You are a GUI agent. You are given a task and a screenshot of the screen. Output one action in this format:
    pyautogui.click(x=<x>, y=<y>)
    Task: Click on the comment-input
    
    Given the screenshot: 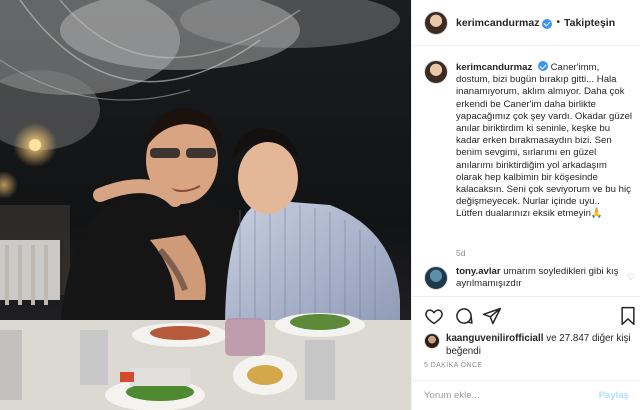 What is the action you would take?
    pyautogui.click(x=511, y=395)
    